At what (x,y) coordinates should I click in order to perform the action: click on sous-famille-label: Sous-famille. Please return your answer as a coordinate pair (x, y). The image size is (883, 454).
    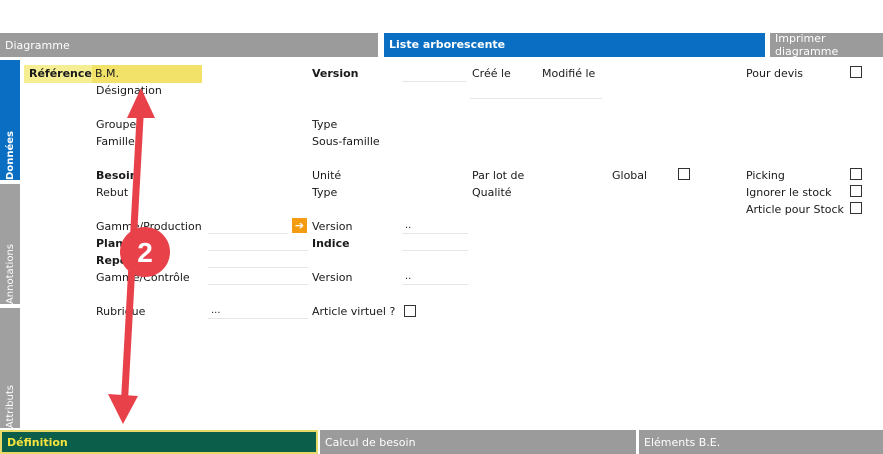
    Looking at the image, I should click on (346, 141).